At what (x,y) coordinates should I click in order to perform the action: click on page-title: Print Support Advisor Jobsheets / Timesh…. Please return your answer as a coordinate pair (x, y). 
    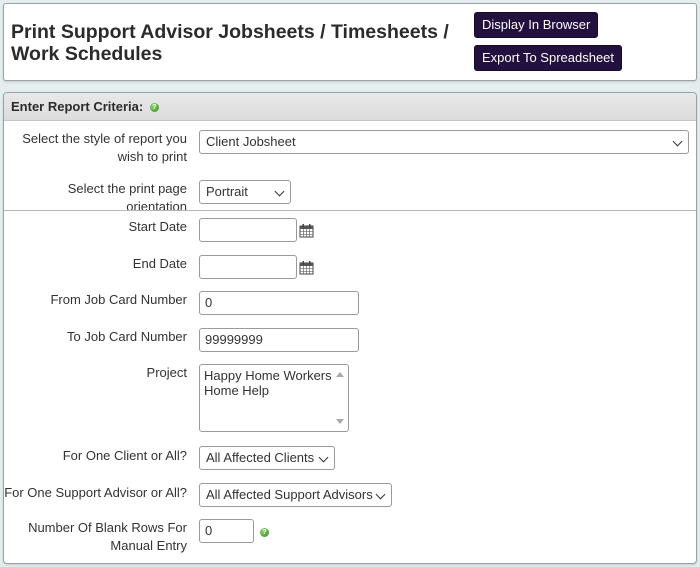
    Looking at the image, I should click on (230, 43).